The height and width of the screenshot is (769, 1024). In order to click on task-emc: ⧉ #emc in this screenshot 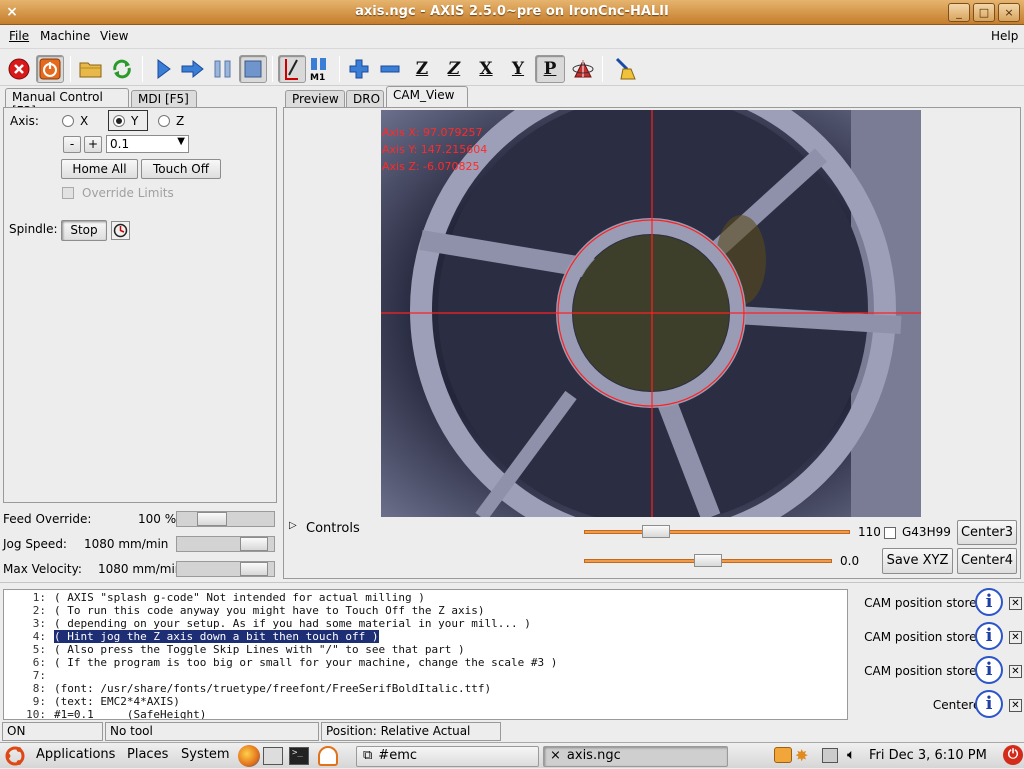, I will do `click(447, 756)`.